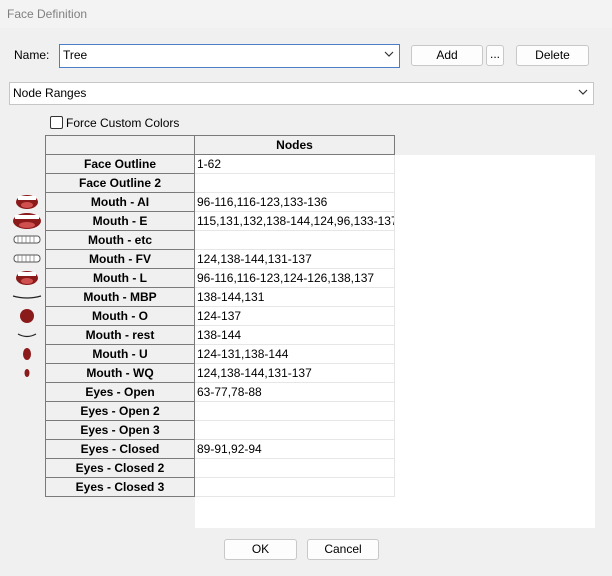  What do you see at coordinates (120, 240) in the screenshot?
I see `row-header: Mouth - etc` at bounding box center [120, 240].